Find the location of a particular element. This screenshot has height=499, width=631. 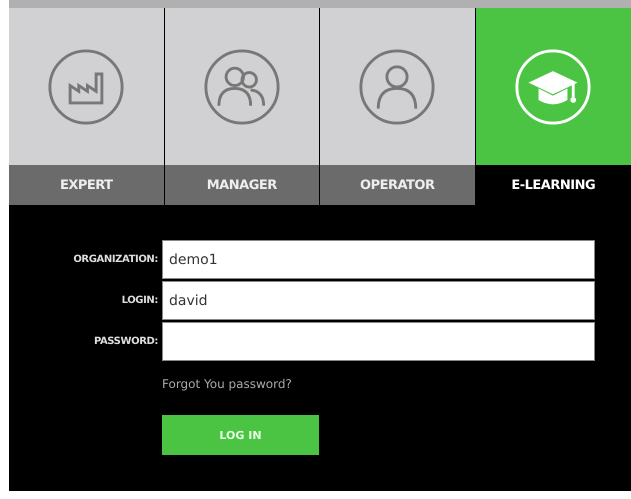

field-label: LOGIN: is located at coordinates (139, 300).